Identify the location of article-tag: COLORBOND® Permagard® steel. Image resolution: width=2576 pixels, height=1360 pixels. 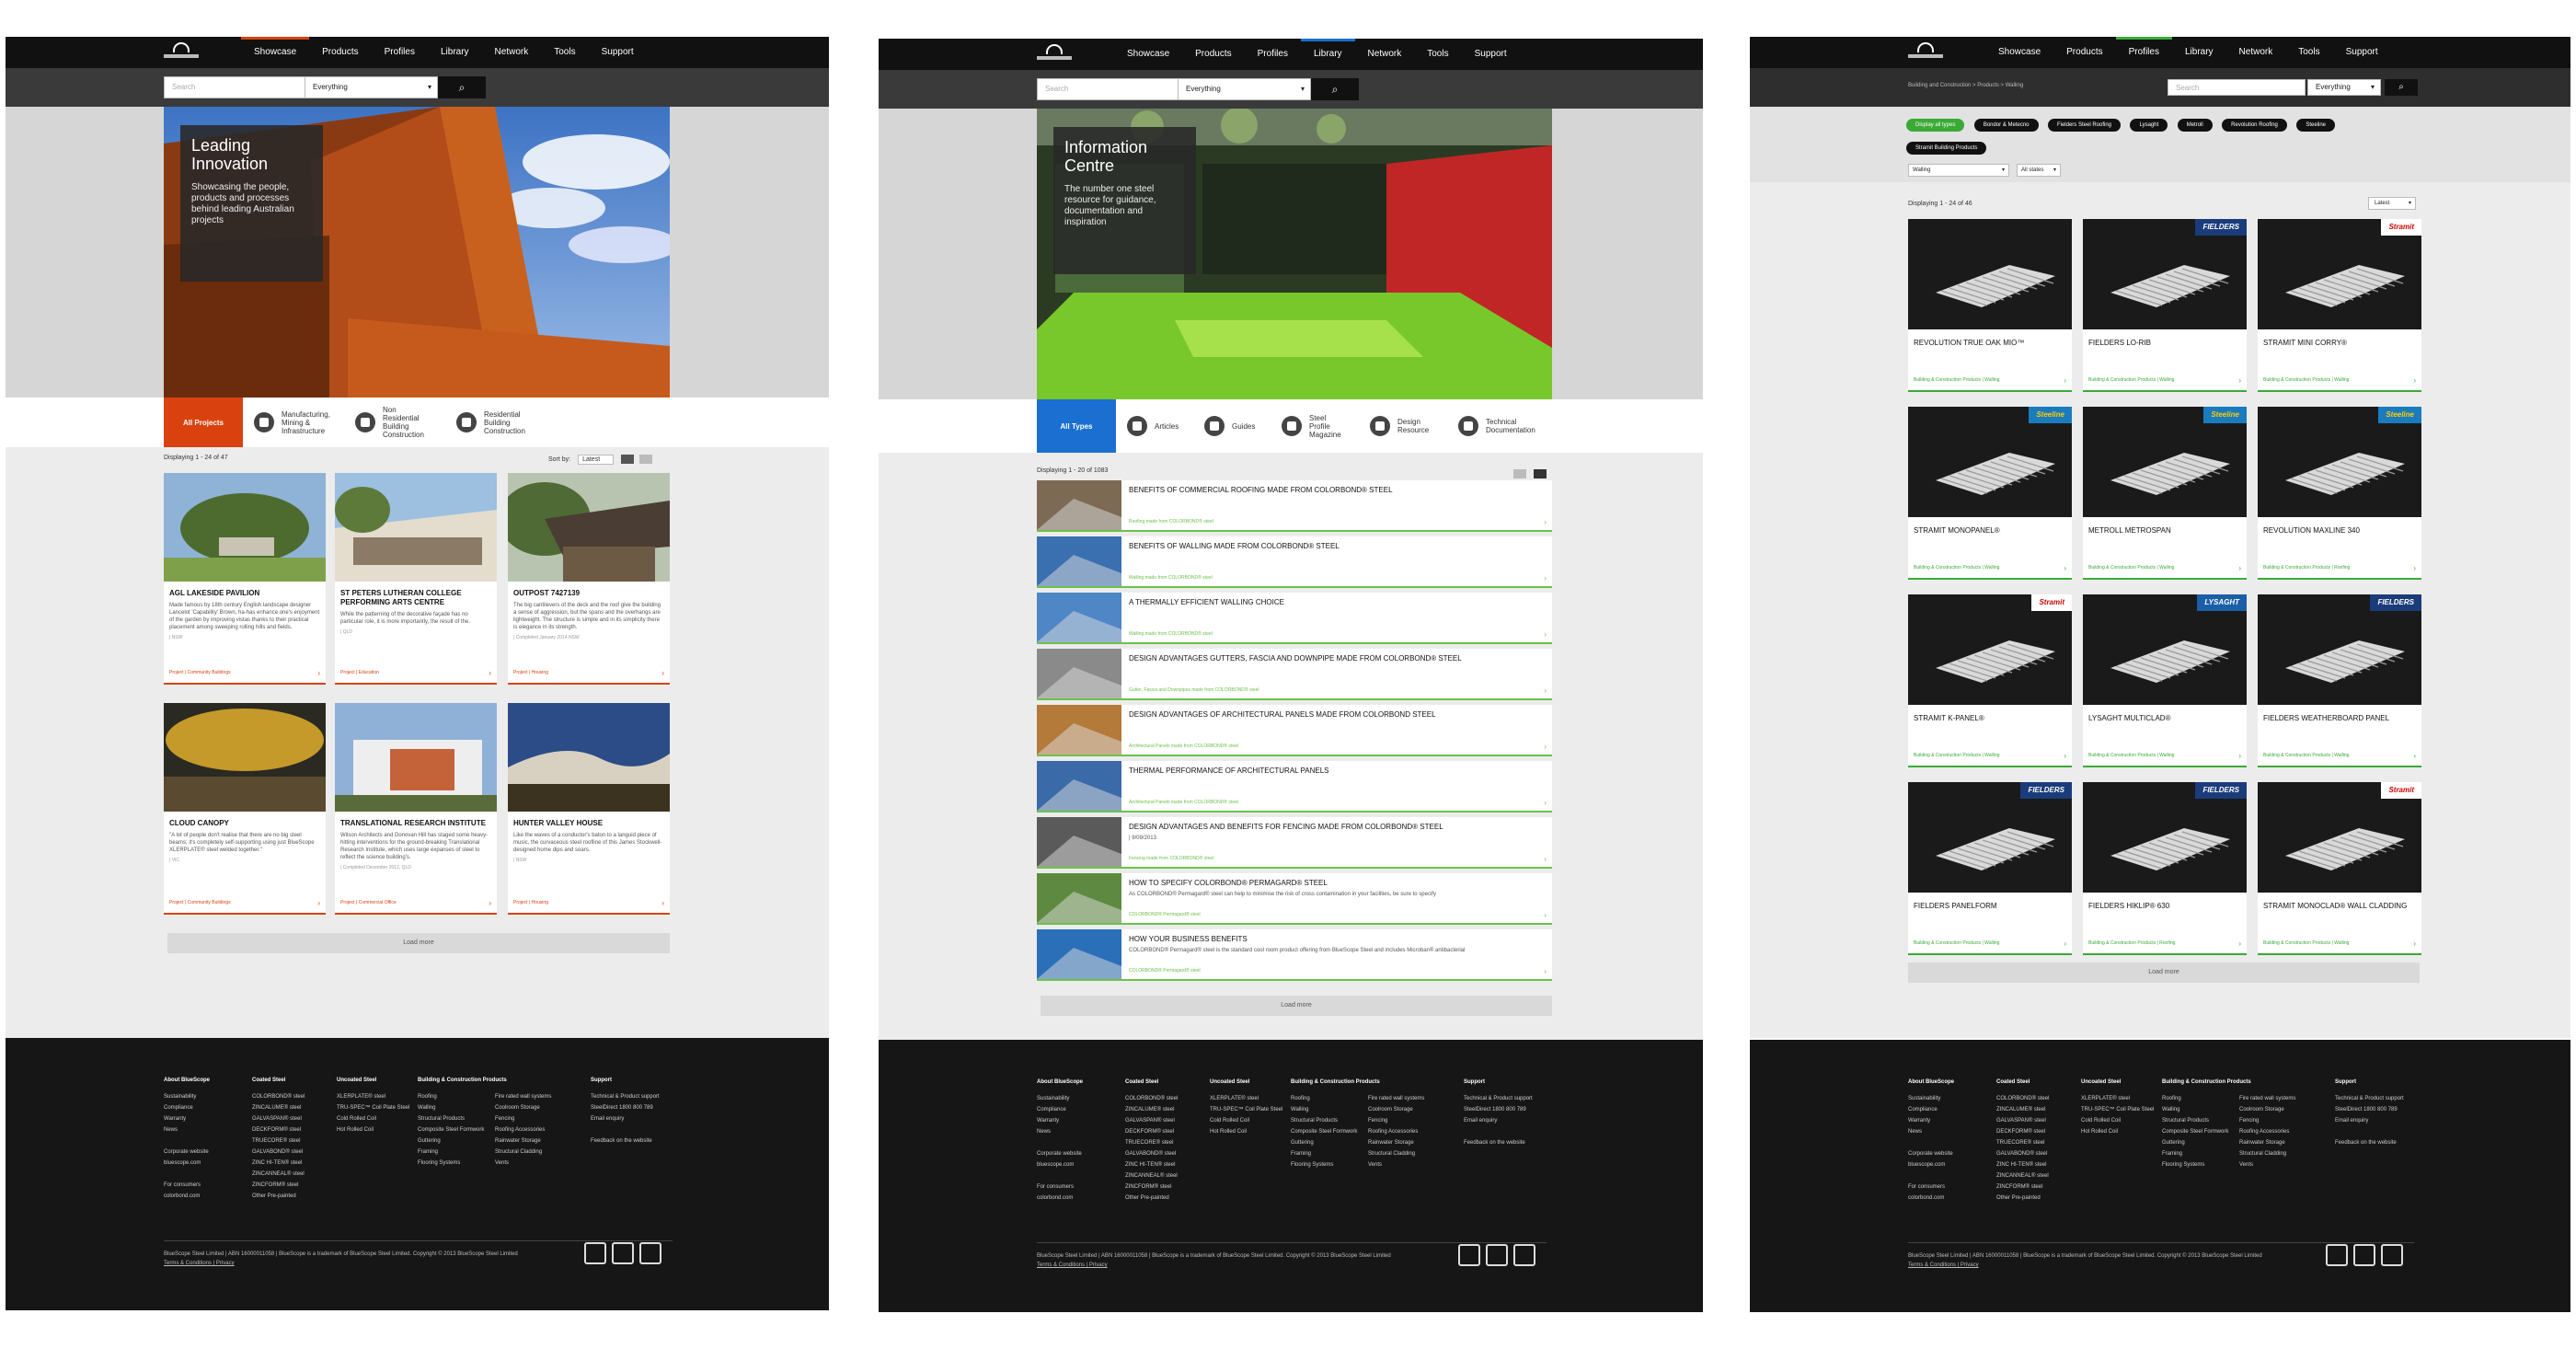
(1165, 914).